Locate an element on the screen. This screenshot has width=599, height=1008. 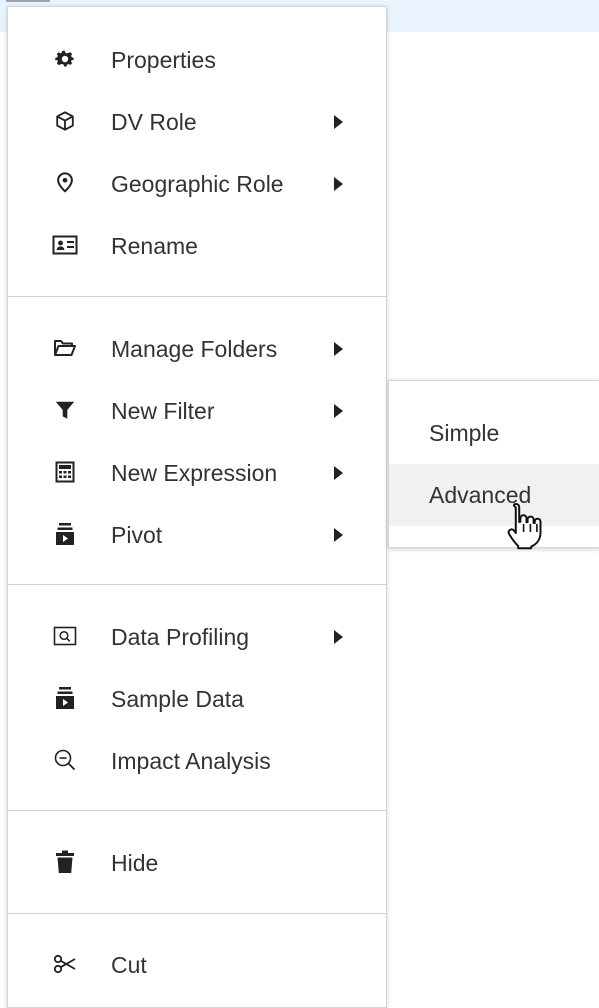
menu-item-label: Manage Folders is located at coordinates (194, 349).